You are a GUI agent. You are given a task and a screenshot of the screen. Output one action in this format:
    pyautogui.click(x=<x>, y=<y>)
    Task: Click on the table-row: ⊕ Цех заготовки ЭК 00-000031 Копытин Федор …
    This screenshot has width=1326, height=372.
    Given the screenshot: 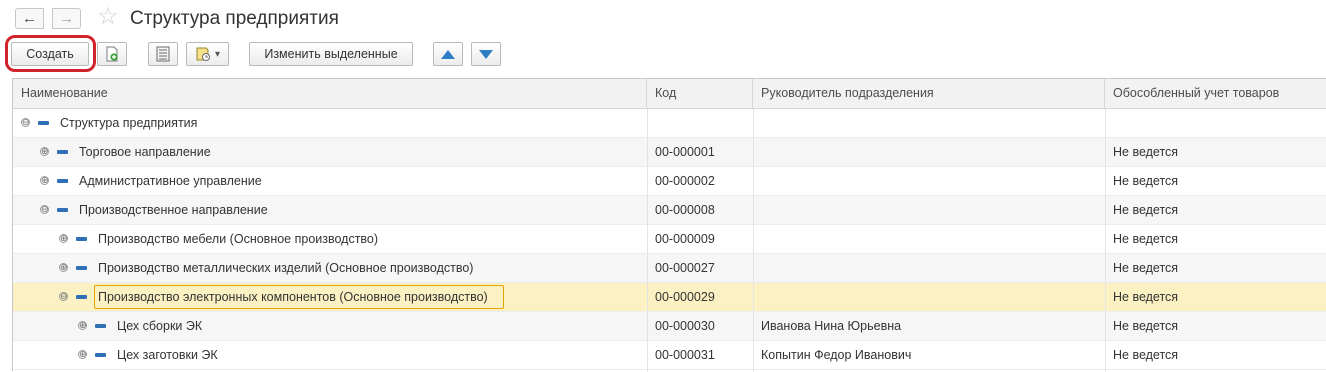 What is the action you would take?
    pyautogui.click(x=669, y=355)
    